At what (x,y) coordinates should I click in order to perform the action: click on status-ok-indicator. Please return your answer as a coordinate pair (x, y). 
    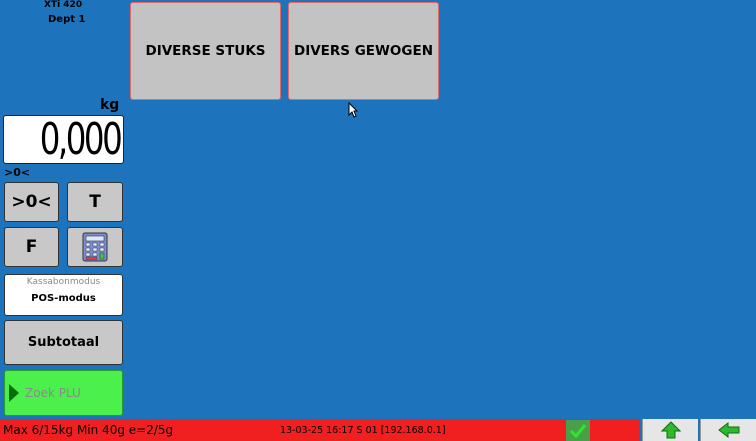
    Looking at the image, I should click on (578, 430).